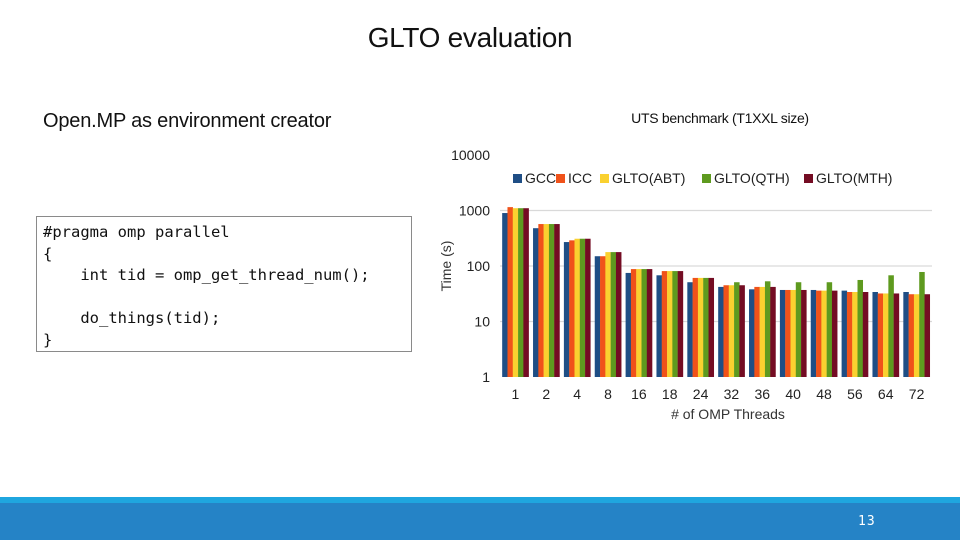  I want to click on page-number: 13, so click(867, 521).